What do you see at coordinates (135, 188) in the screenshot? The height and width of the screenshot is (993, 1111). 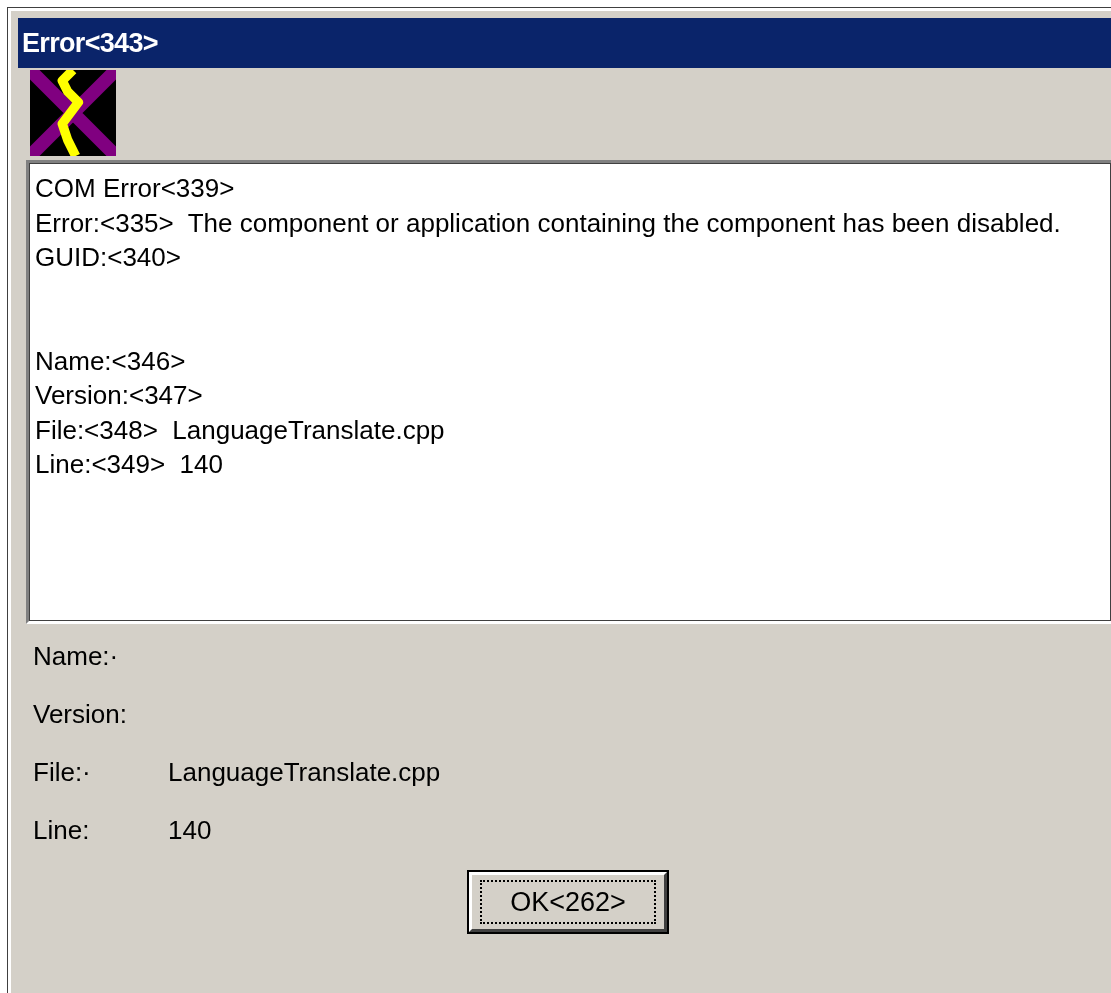 I see `message-line: COM Error<339>` at bounding box center [135, 188].